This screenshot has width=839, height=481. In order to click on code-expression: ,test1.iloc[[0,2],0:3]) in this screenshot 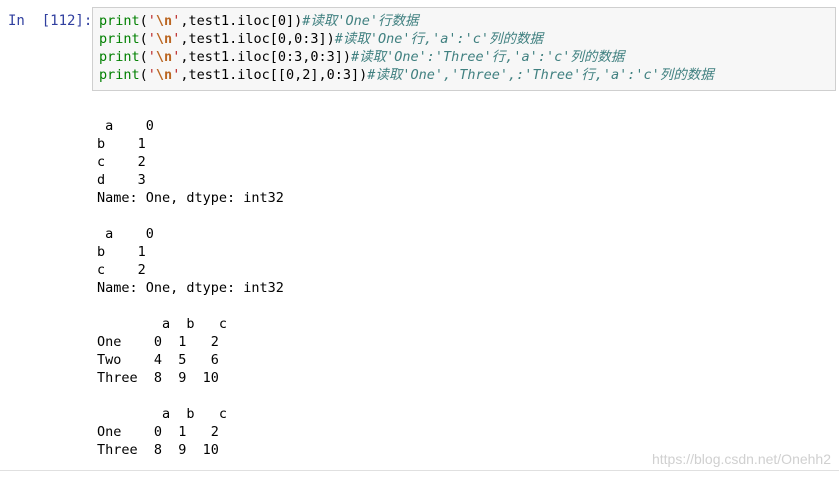, I will do `click(274, 75)`.